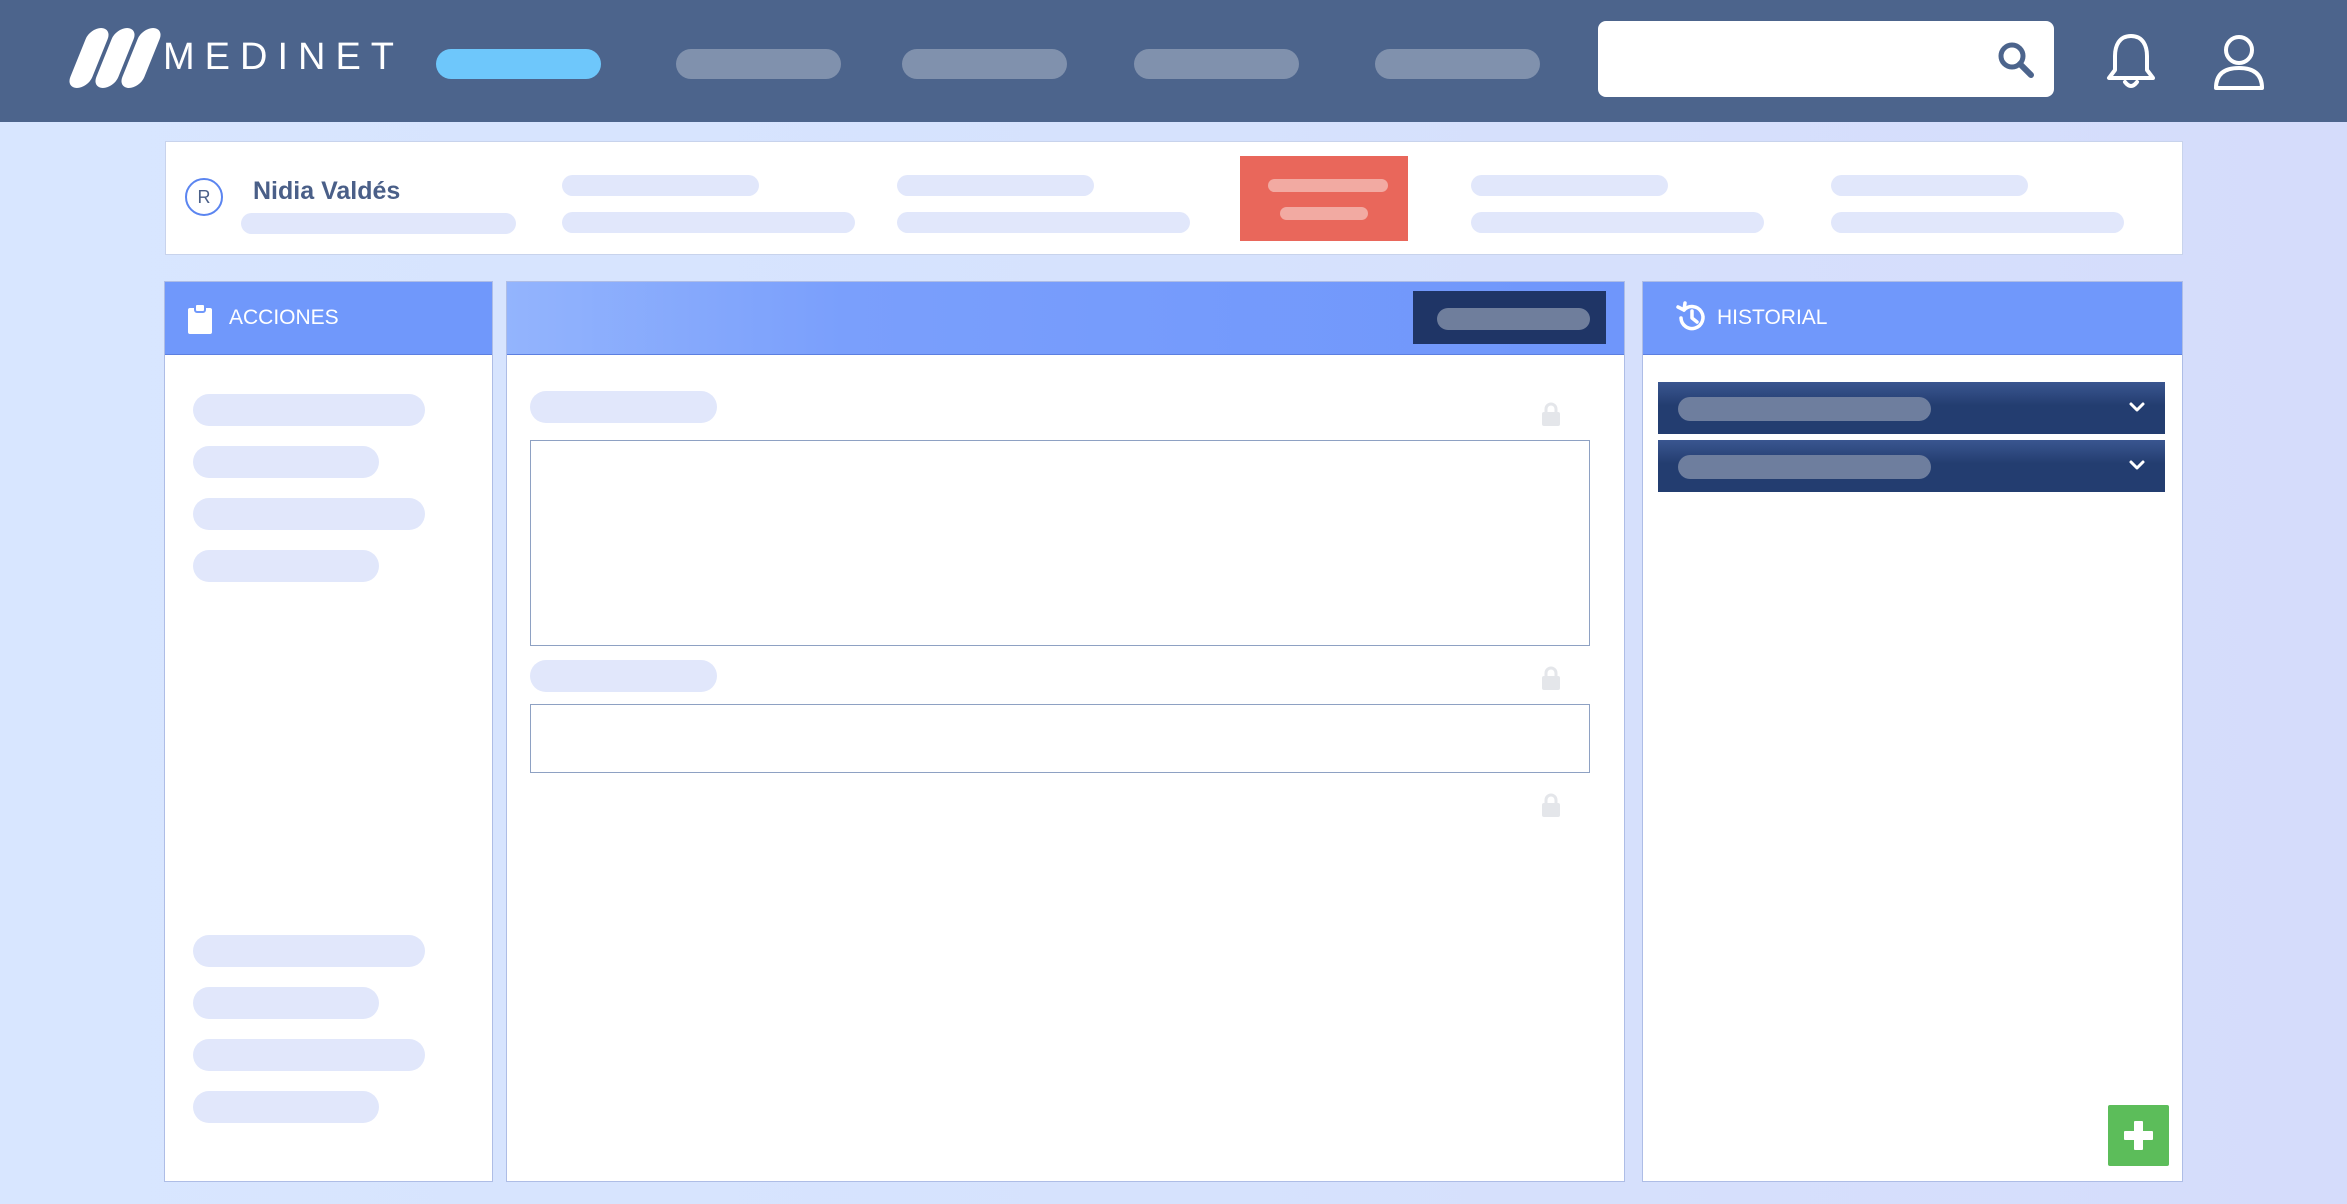 The width and height of the screenshot is (2347, 1204). Describe the element at coordinates (1690, 316) in the screenshot. I see `history-icon` at that location.